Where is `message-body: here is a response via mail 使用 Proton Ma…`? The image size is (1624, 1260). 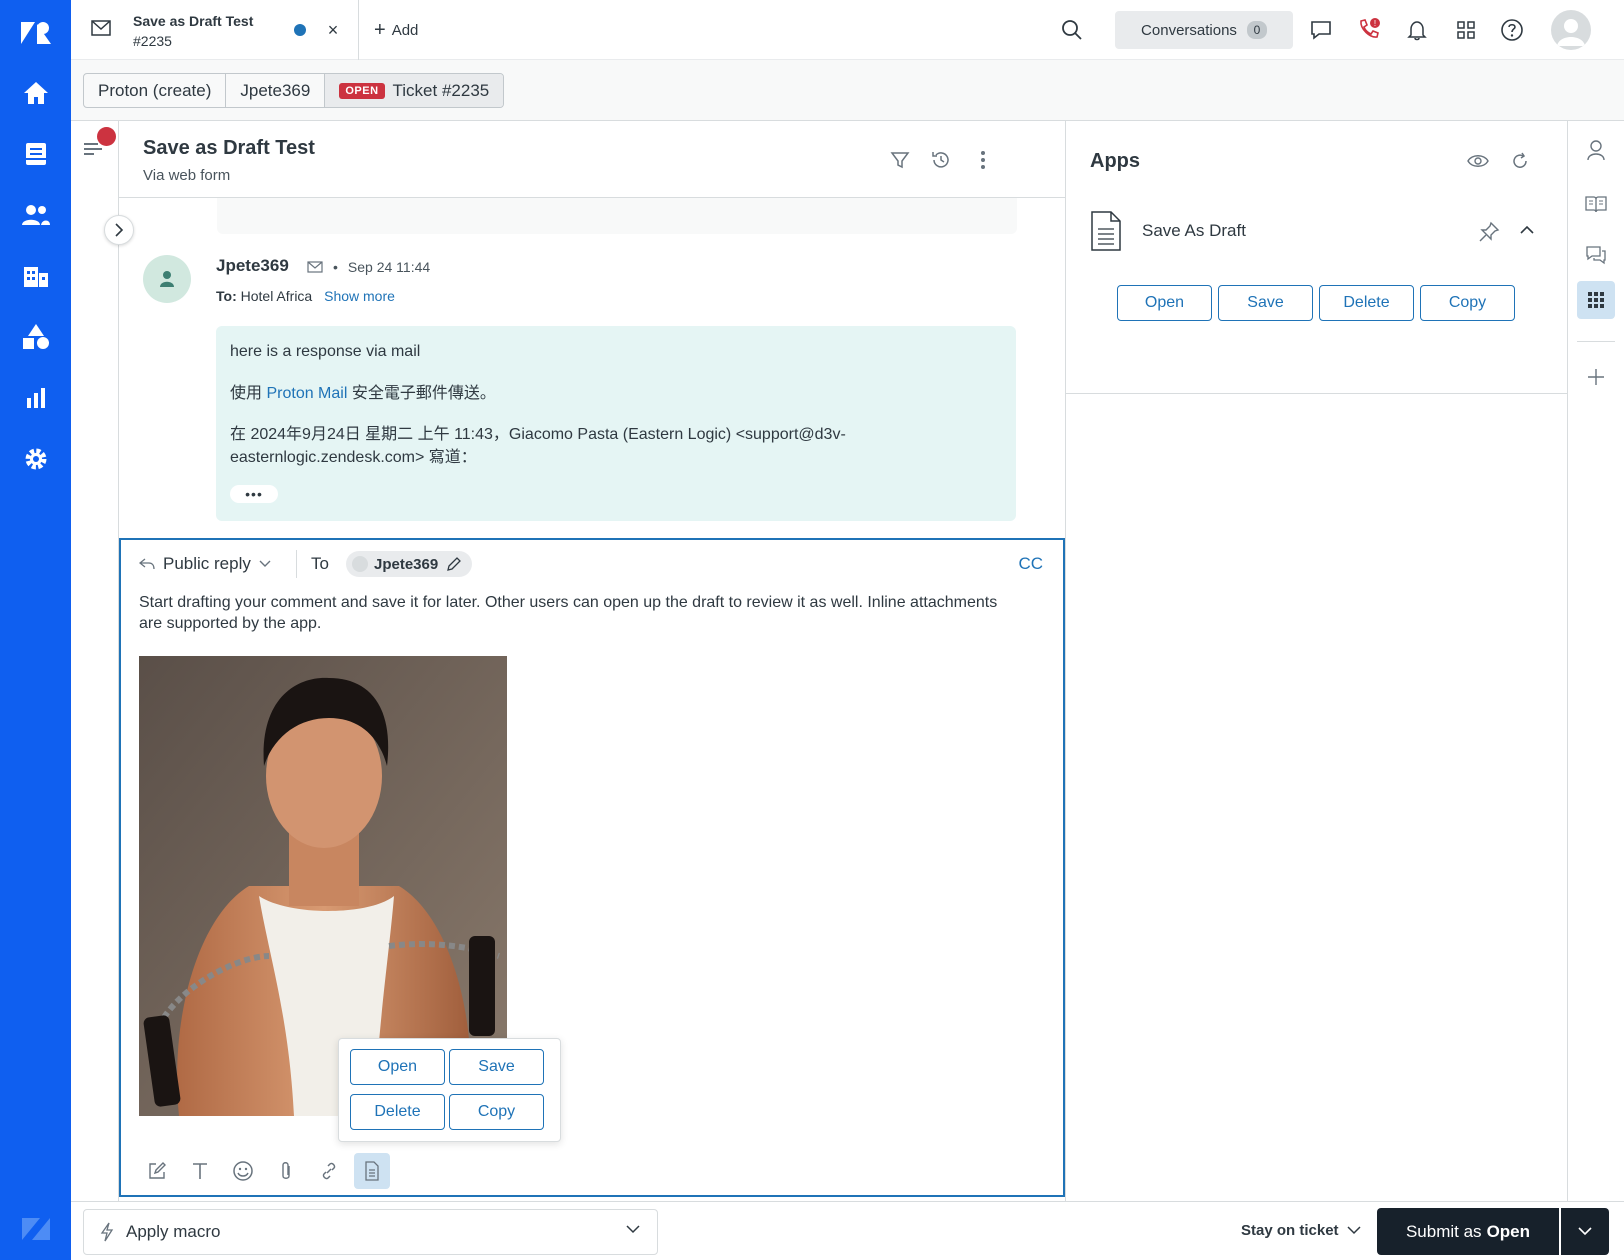
message-body: here is a response via mail 使用 Proton Ma… is located at coordinates (616, 423).